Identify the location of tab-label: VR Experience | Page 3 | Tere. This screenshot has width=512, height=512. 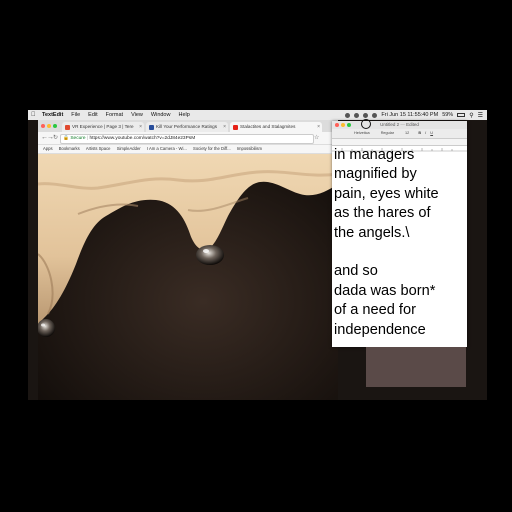
(103, 126).